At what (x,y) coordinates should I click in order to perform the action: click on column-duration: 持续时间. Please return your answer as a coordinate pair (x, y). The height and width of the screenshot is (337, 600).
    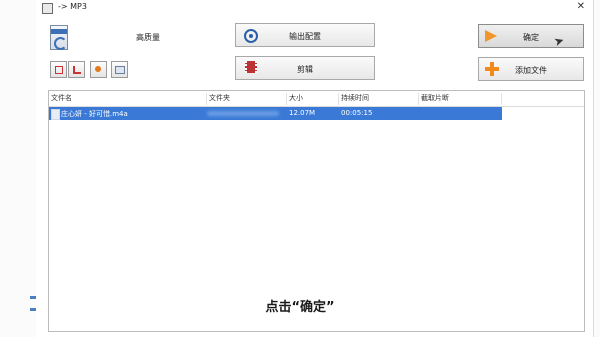
    Looking at the image, I should click on (379, 99).